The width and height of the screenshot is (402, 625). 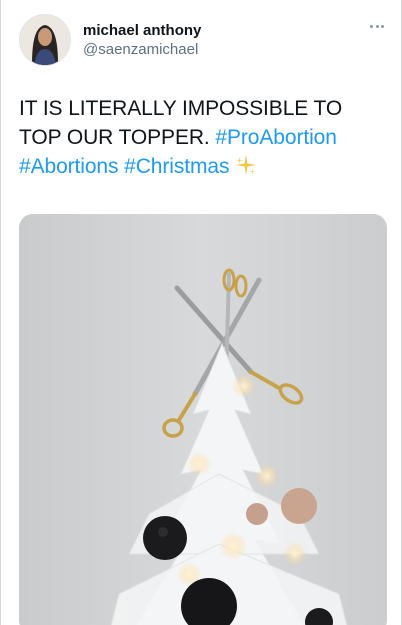 I want to click on hashtag-christmas: #Christmas, so click(x=176, y=166).